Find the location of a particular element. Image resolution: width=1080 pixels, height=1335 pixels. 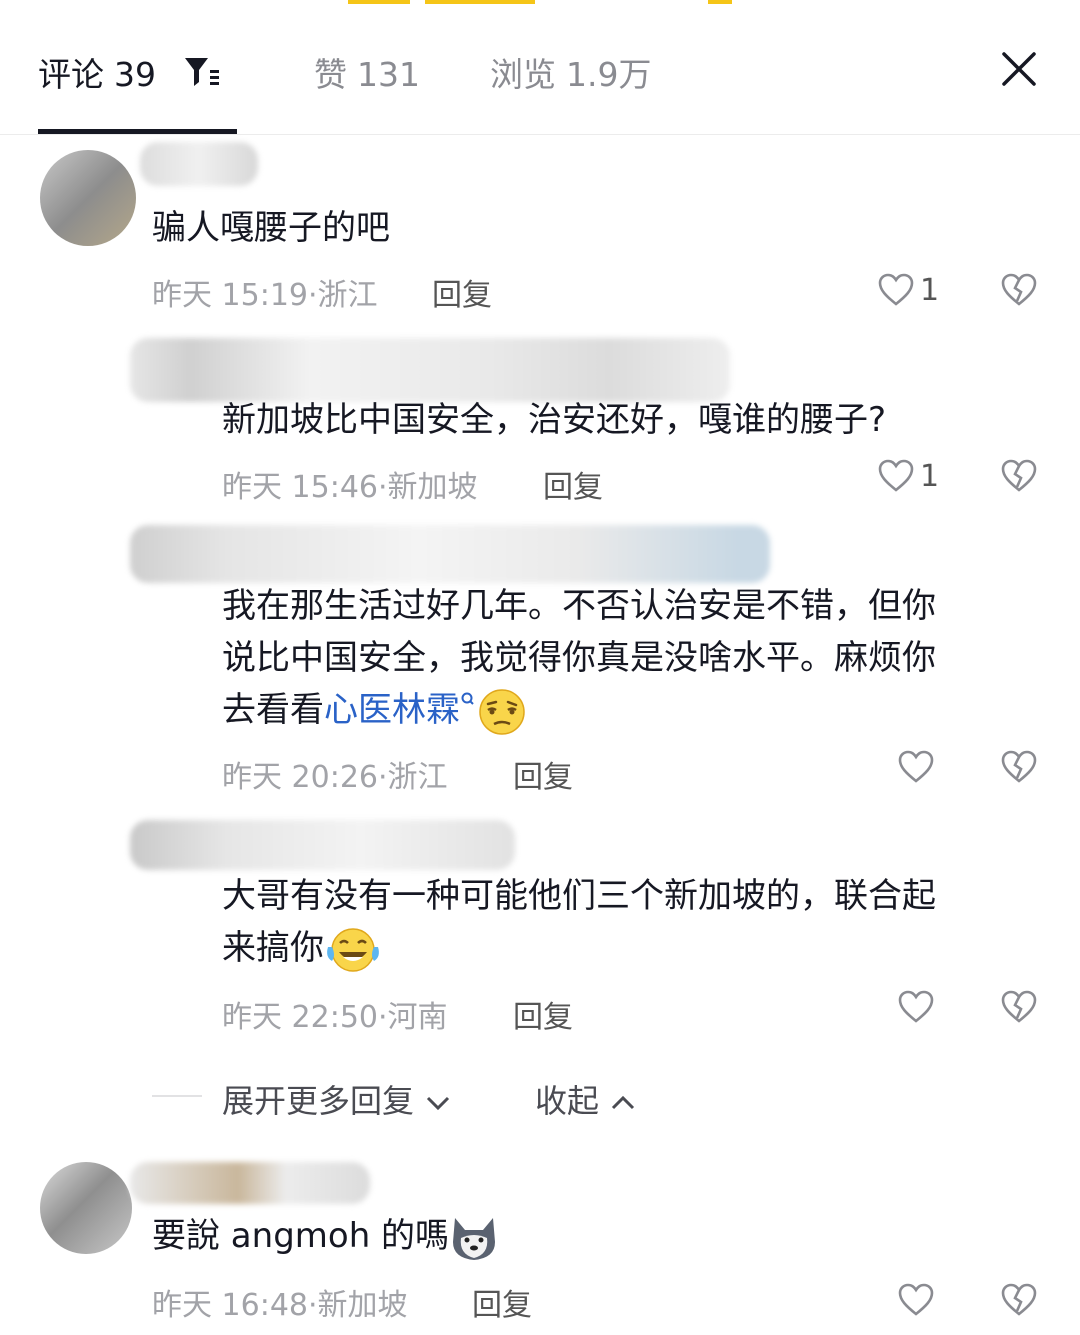

comment-text: 要說 angmoh 的嗎 is located at coordinates (325, 1236).